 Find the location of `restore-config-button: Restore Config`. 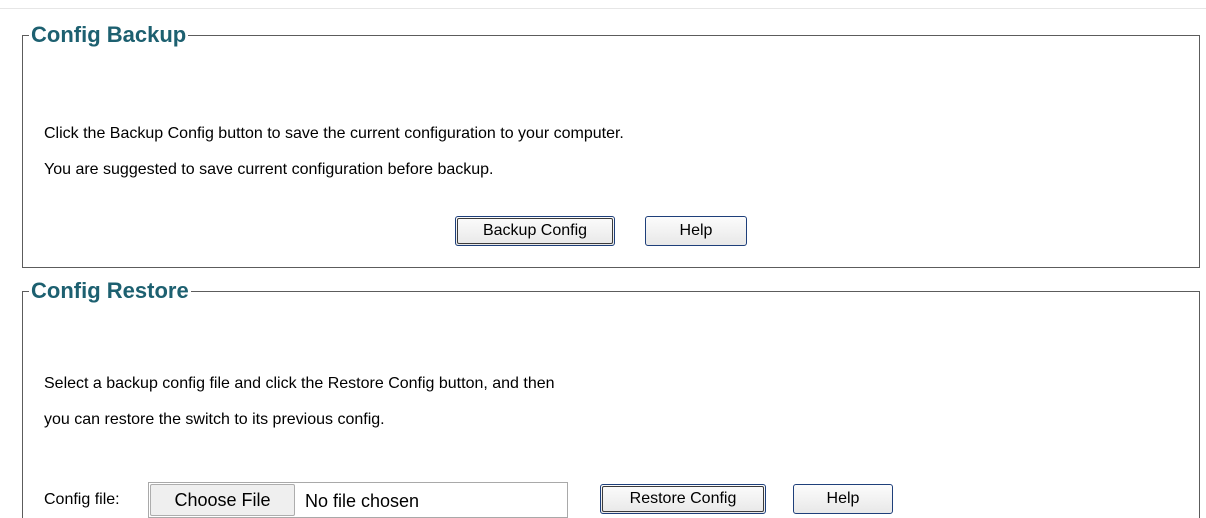

restore-config-button: Restore Config is located at coordinates (683, 499).